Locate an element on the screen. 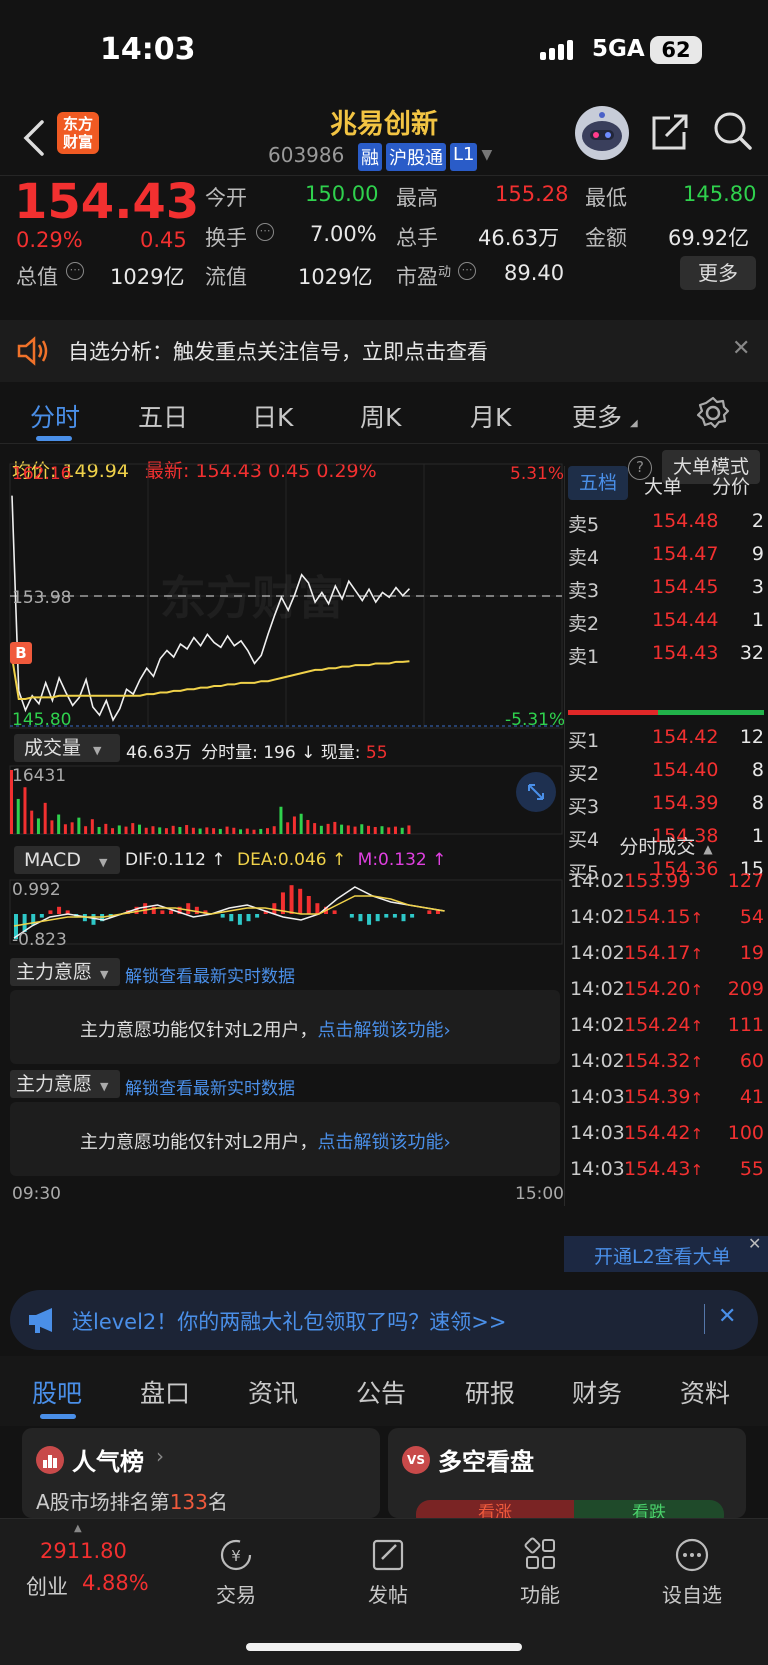 The image size is (768, 1665). nav-trade: ¥ 交易 is located at coordinates (236, 1572).